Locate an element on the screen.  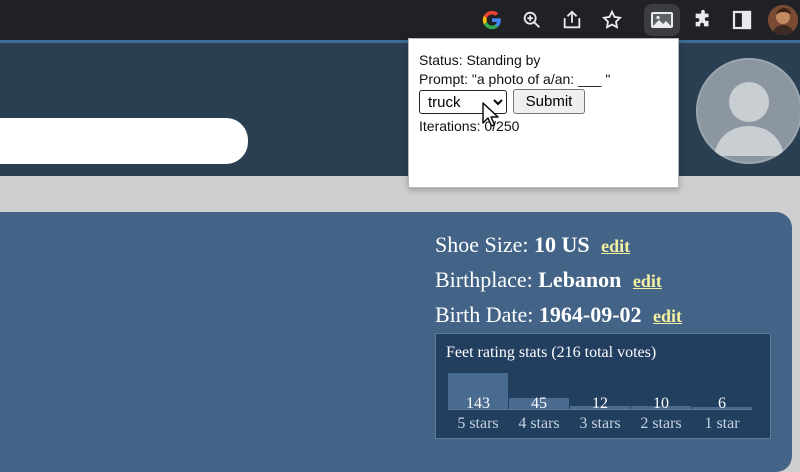
iterations-text: Iterations: 0/250 is located at coordinates (469, 126).